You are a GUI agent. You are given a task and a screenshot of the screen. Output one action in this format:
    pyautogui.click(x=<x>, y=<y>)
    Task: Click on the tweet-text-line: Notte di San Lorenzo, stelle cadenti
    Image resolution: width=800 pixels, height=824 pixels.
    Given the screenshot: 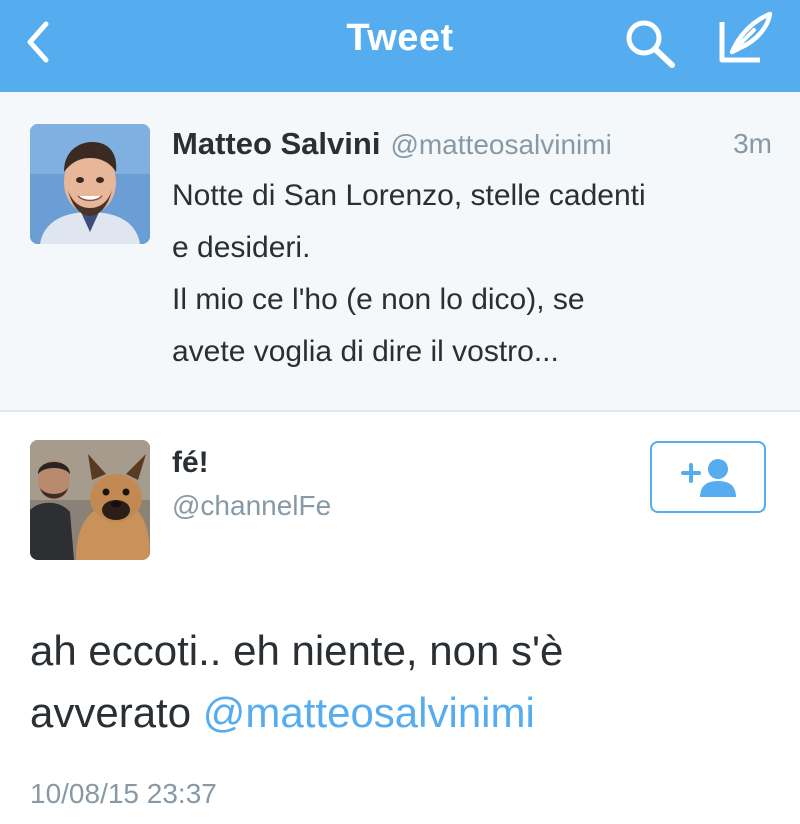 What is the action you would take?
    pyautogui.click(x=409, y=195)
    